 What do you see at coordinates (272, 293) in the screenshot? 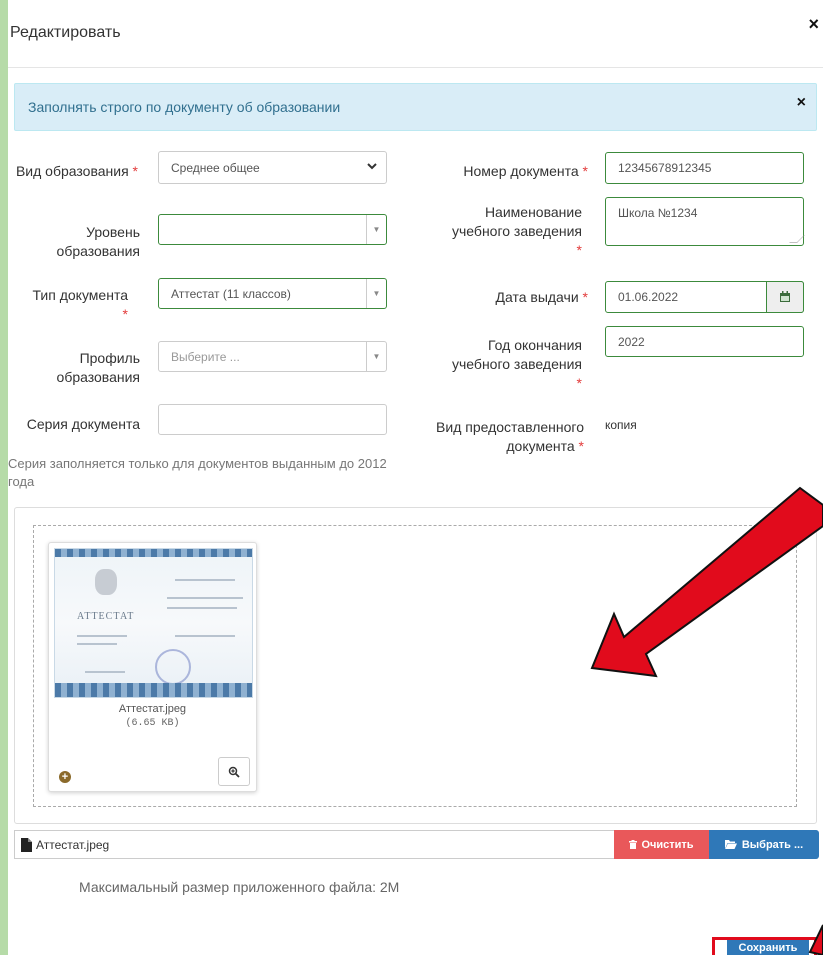
I see `document-type-select: Аттестат (11 классов) ▼` at bounding box center [272, 293].